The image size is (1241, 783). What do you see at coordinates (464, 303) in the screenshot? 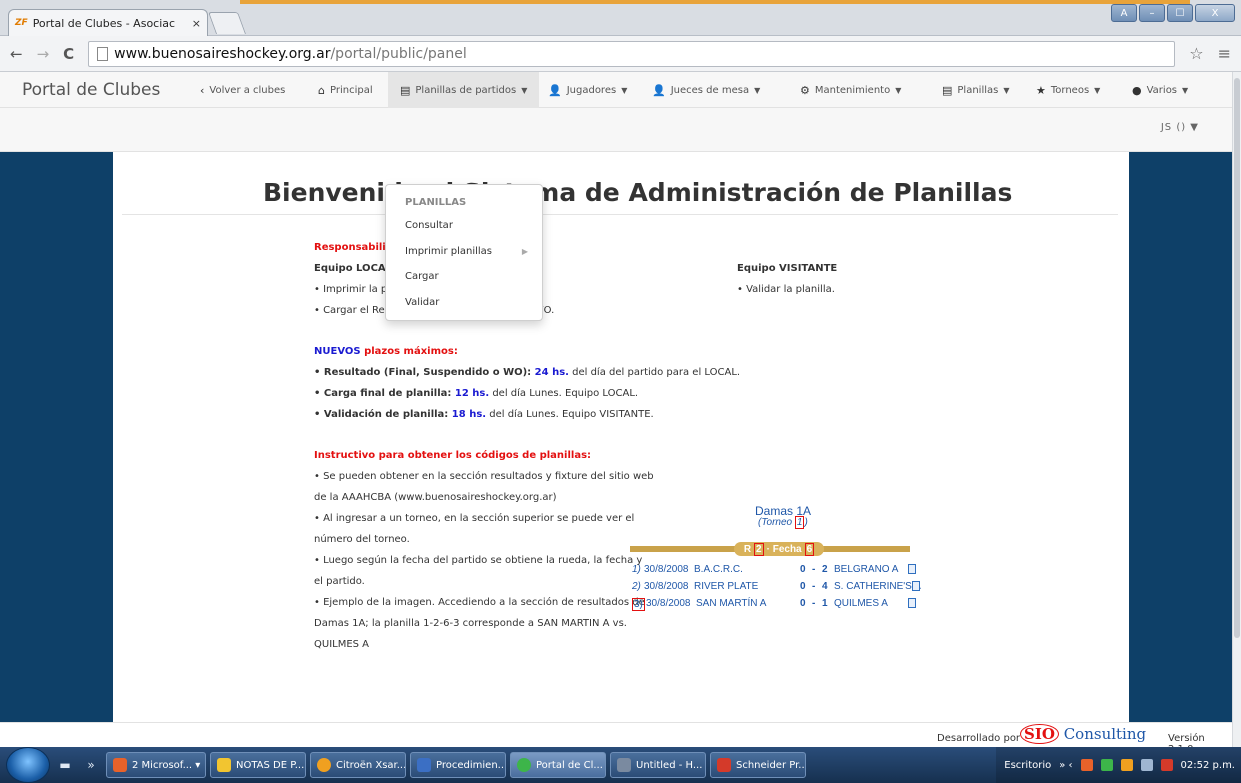
I see `menu-item-validar: Validar` at bounding box center [464, 303].